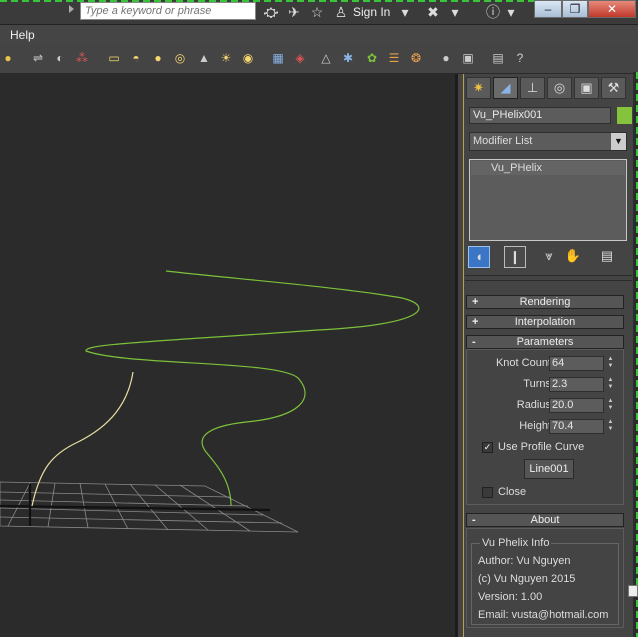  I want to click on knot-count-label: Knot Count, so click(523, 363).